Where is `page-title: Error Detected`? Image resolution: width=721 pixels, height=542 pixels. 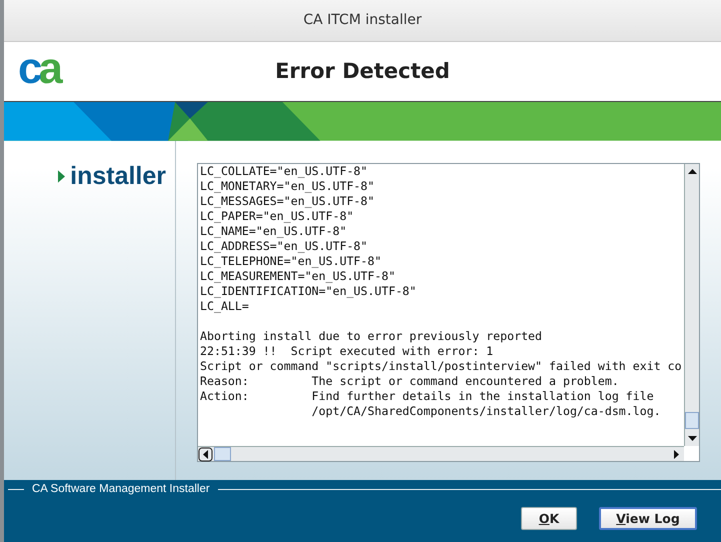
page-title: Error Detected is located at coordinates (362, 71).